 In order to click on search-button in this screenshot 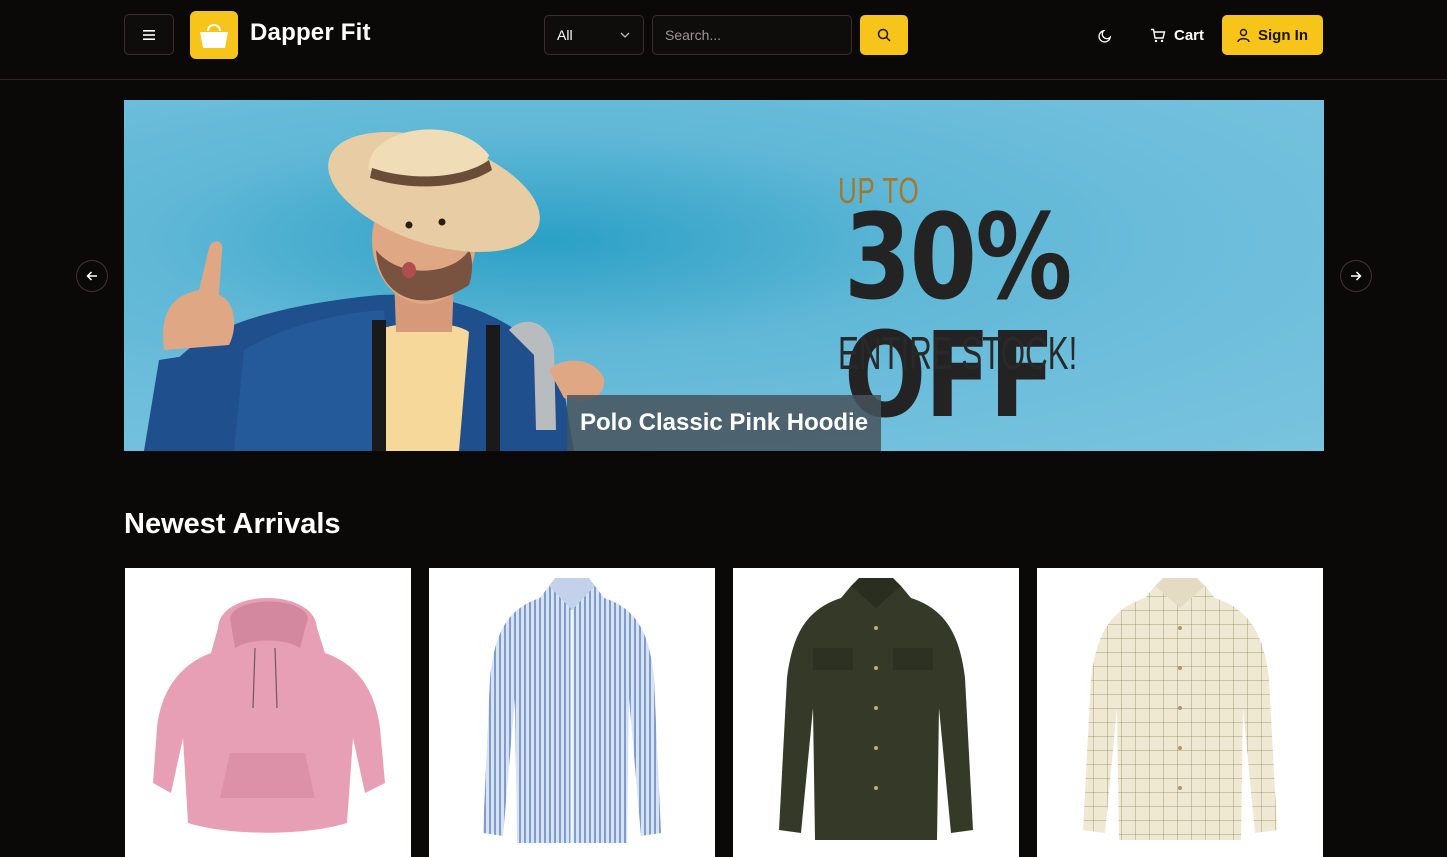, I will do `click(884, 35)`.